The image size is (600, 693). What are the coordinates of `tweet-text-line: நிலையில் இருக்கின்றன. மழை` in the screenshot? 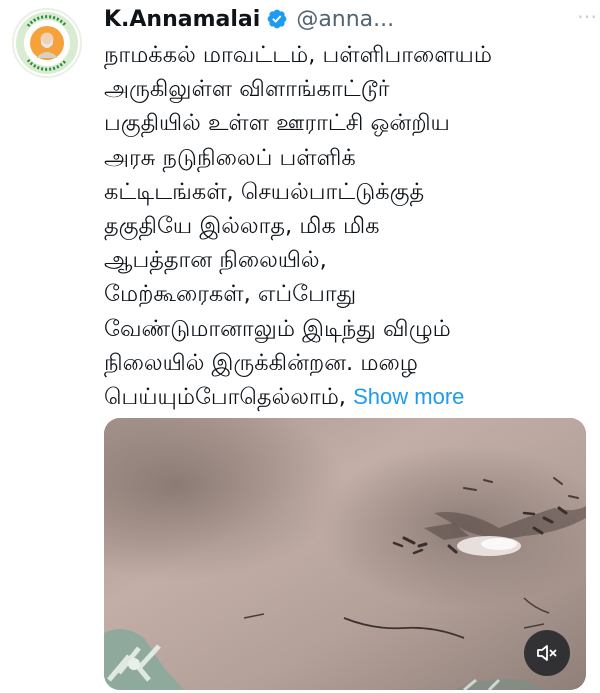 It's located at (261, 362).